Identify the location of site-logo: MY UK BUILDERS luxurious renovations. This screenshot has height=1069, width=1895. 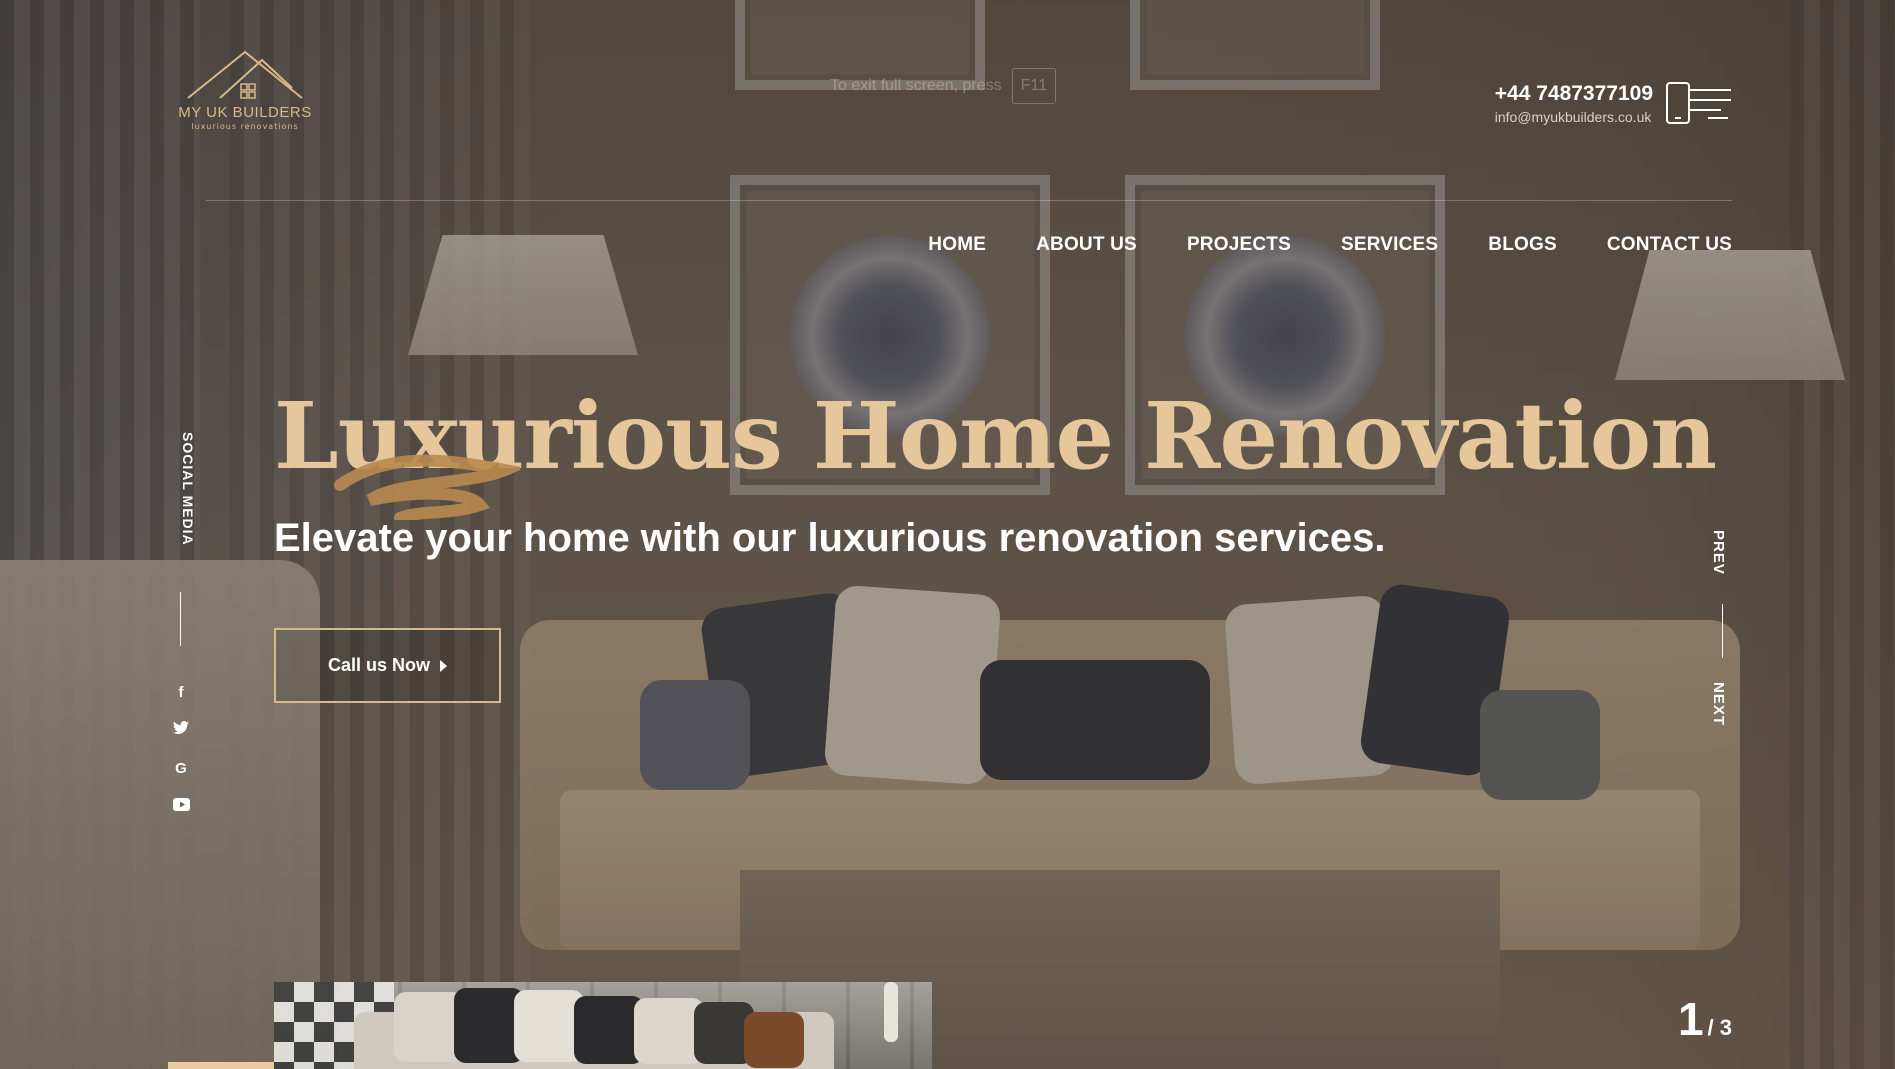
(245, 91).